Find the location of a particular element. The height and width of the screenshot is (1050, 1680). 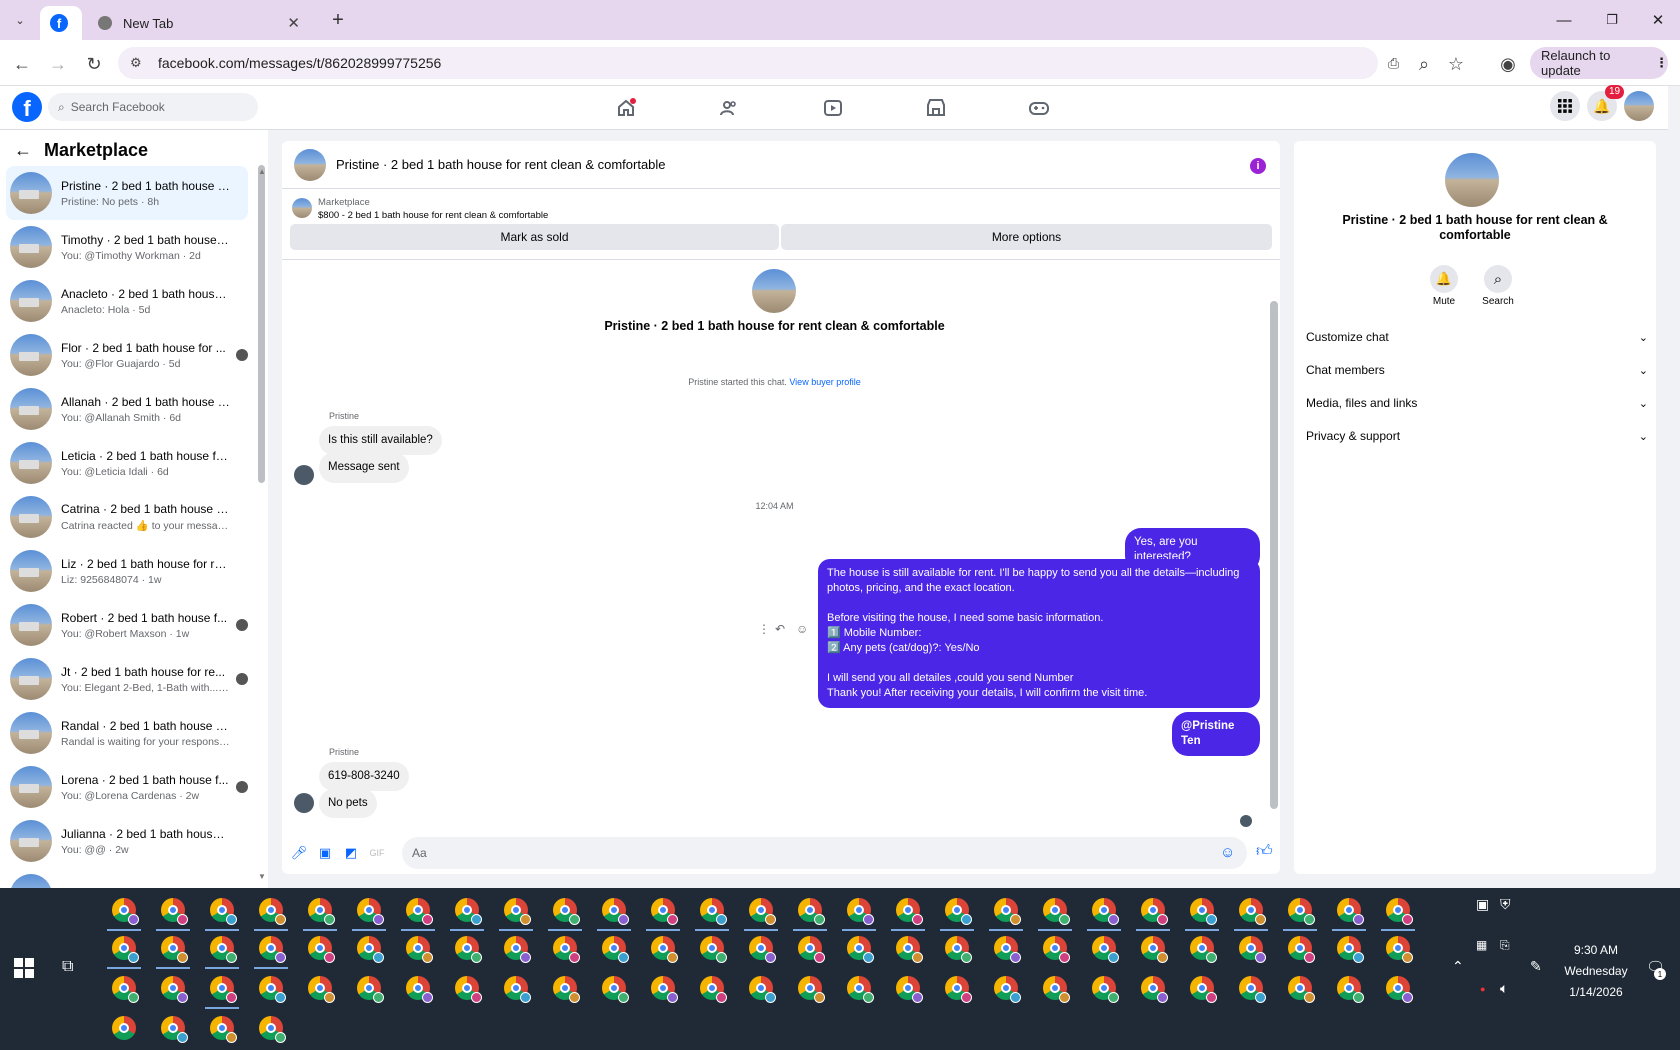

tab-new-tab: New Tab ✕ is located at coordinates (199, 23).